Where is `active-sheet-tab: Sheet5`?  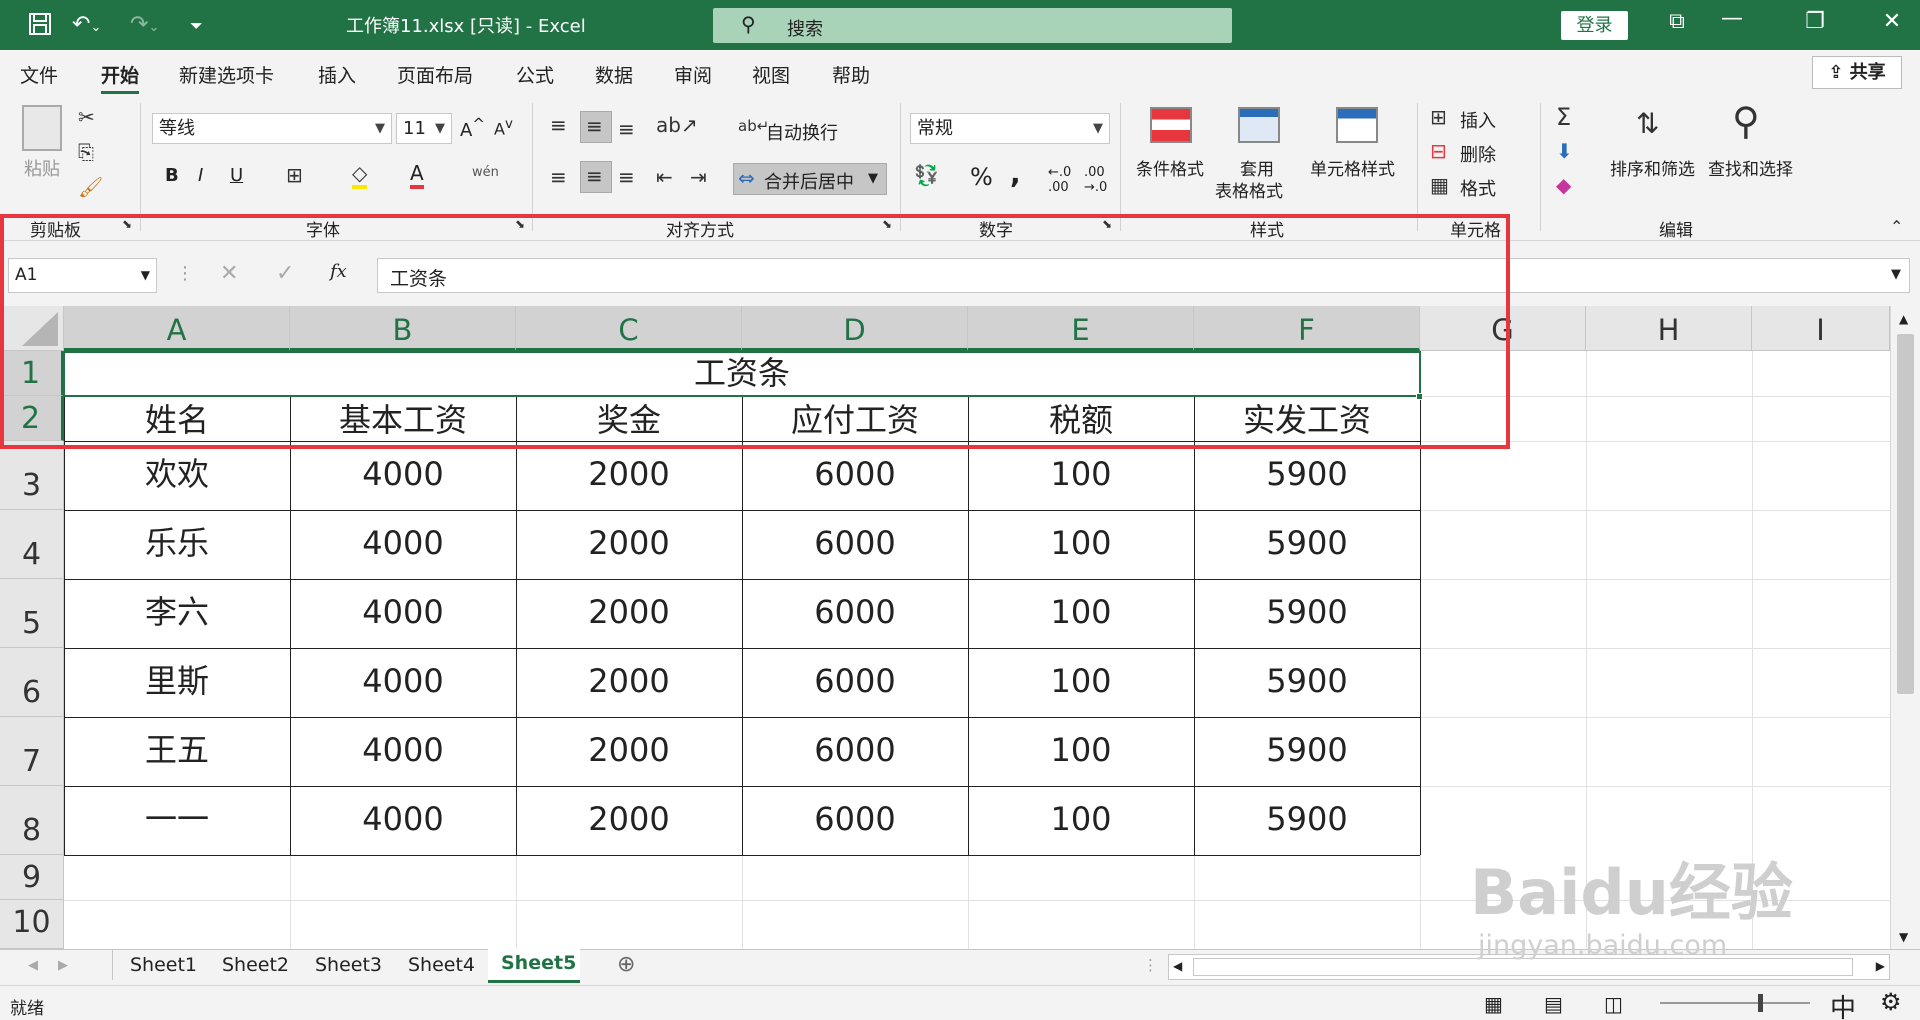
active-sheet-tab: Sheet5 is located at coordinates (534, 966).